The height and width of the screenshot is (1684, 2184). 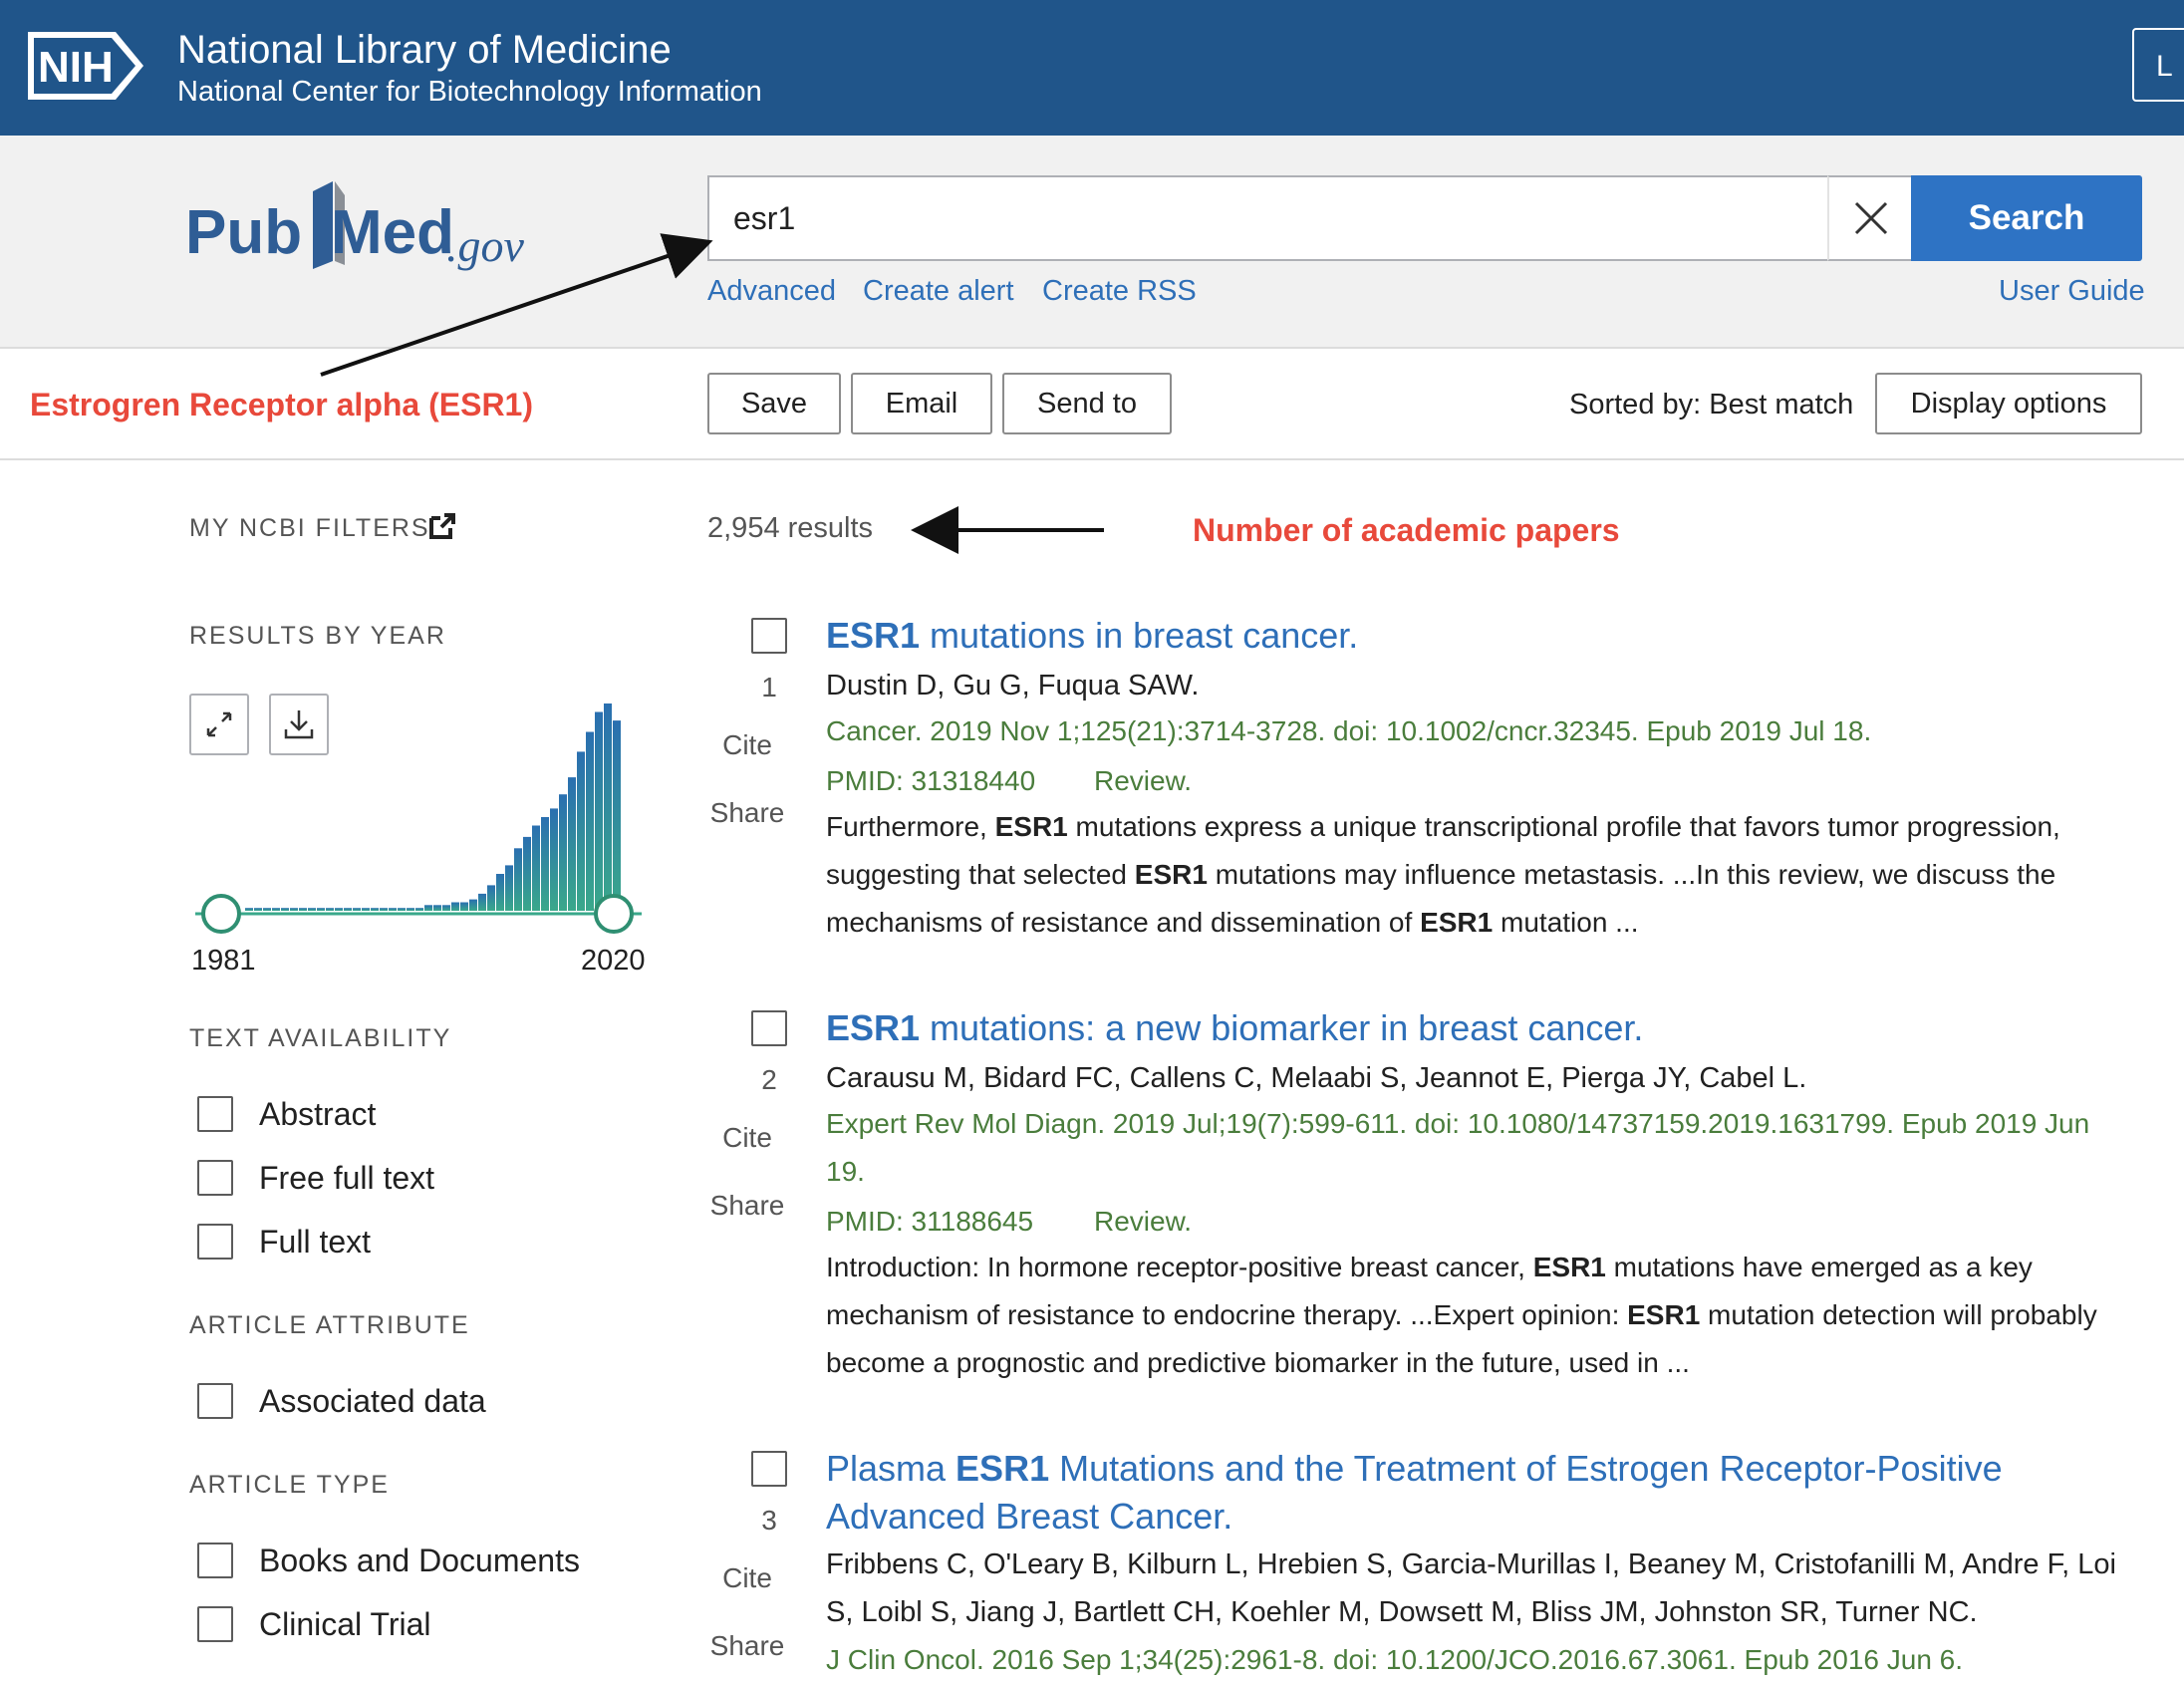 What do you see at coordinates (1406, 530) in the screenshot?
I see `annotation-results-count: Number of academic papers` at bounding box center [1406, 530].